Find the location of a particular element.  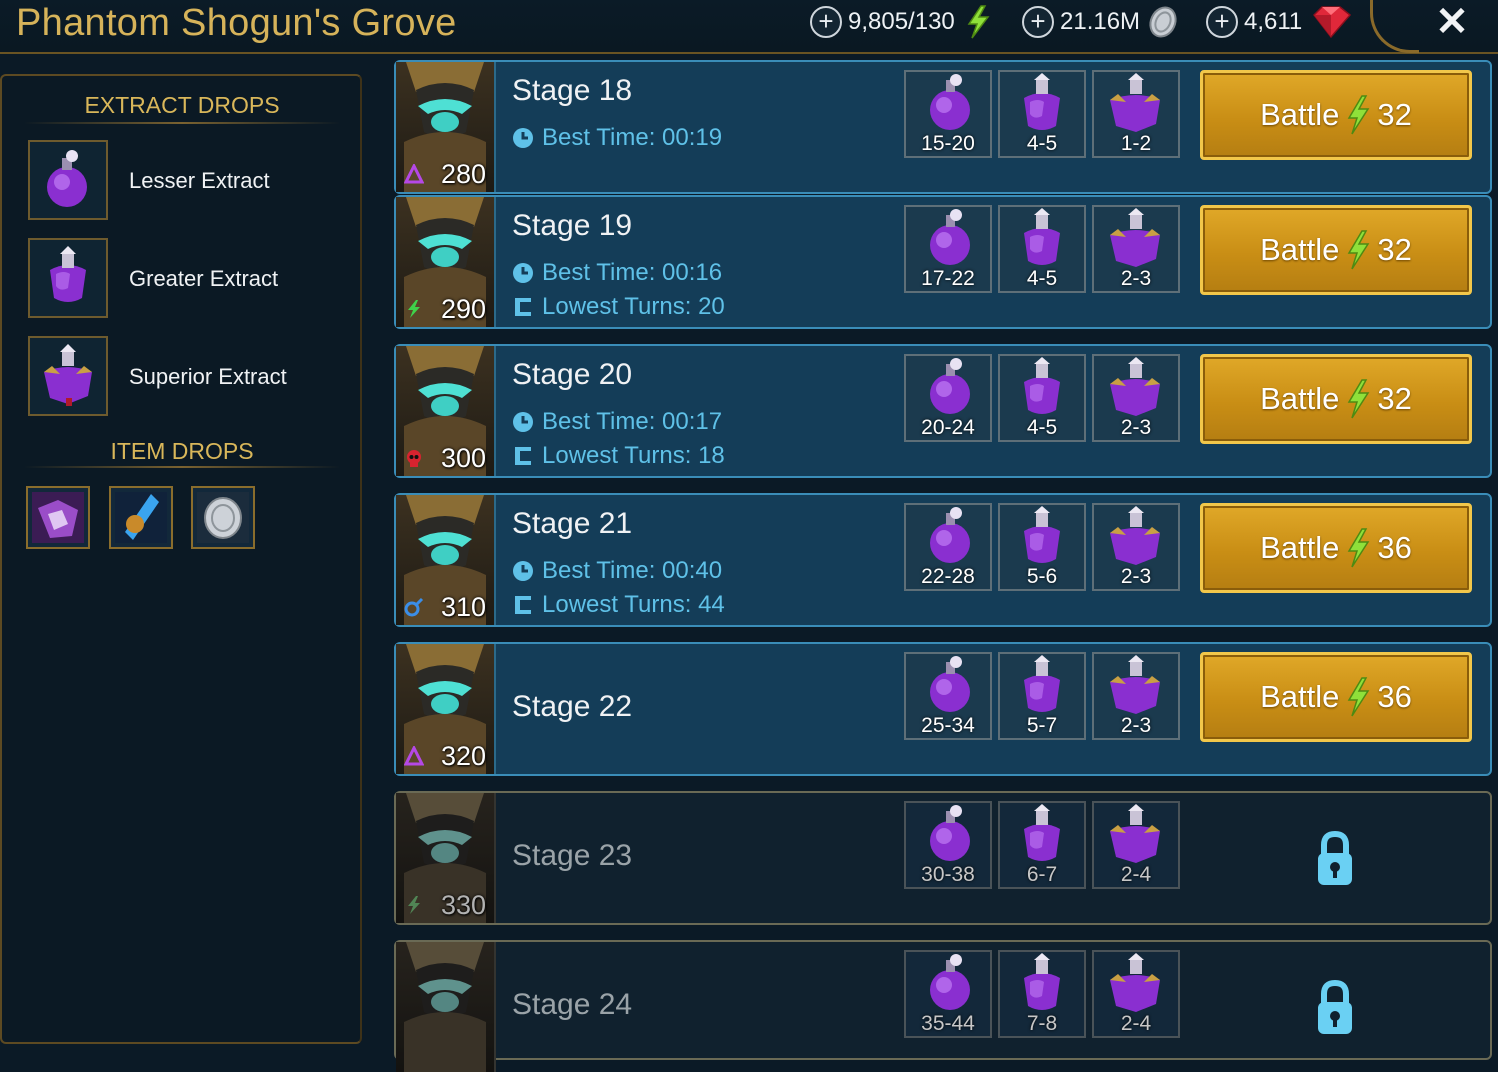

drop-slot: 30-38 is located at coordinates (948, 845).